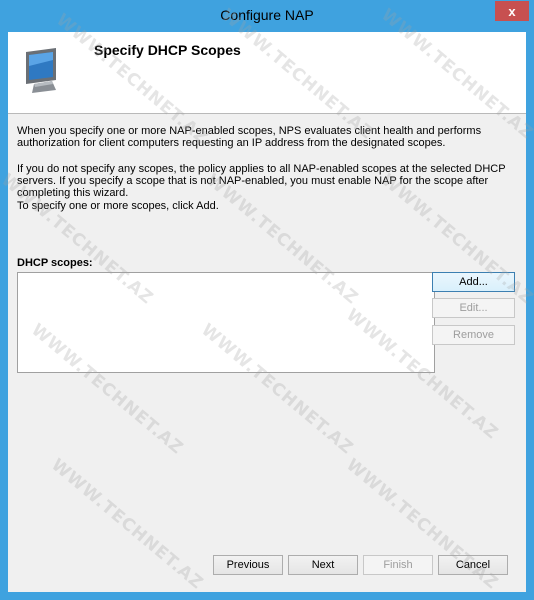 This screenshot has width=534, height=600. What do you see at coordinates (167, 50) in the screenshot?
I see `page-title: Specify DHCP Scopes` at bounding box center [167, 50].